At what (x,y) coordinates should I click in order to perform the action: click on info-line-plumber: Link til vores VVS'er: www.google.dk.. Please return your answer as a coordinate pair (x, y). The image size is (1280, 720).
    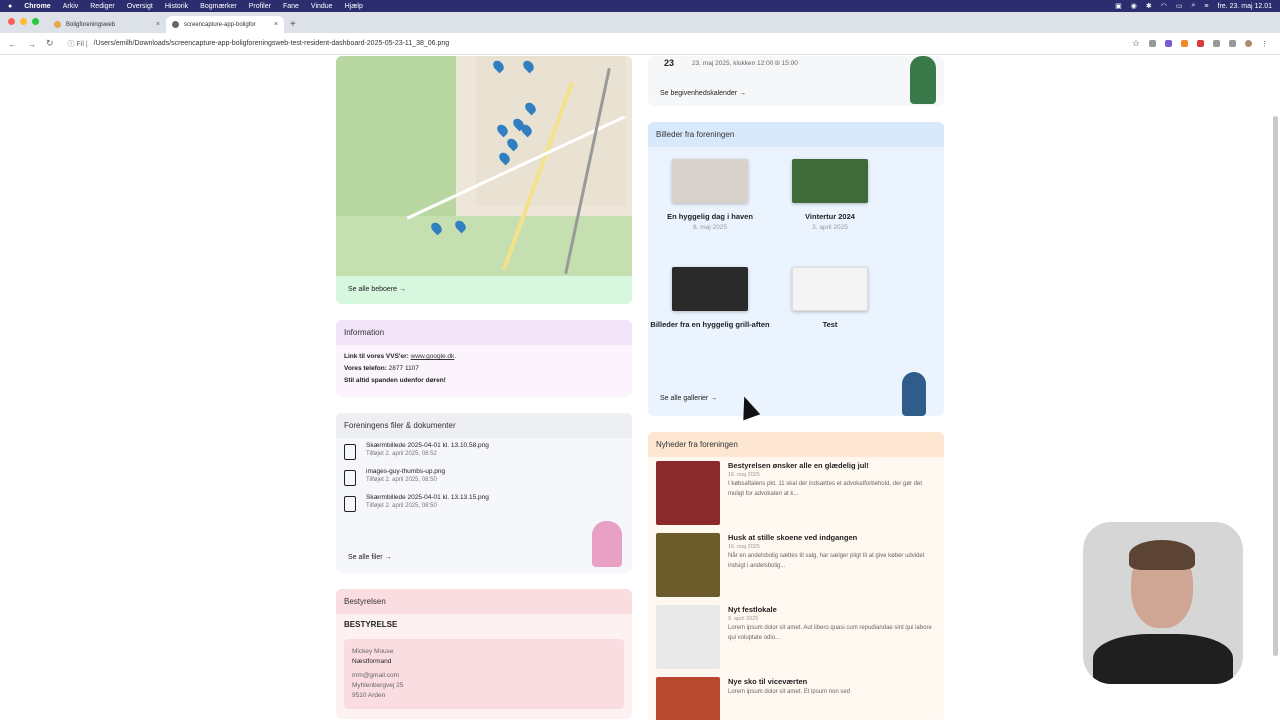
    Looking at the image, I should click on (484, 357).